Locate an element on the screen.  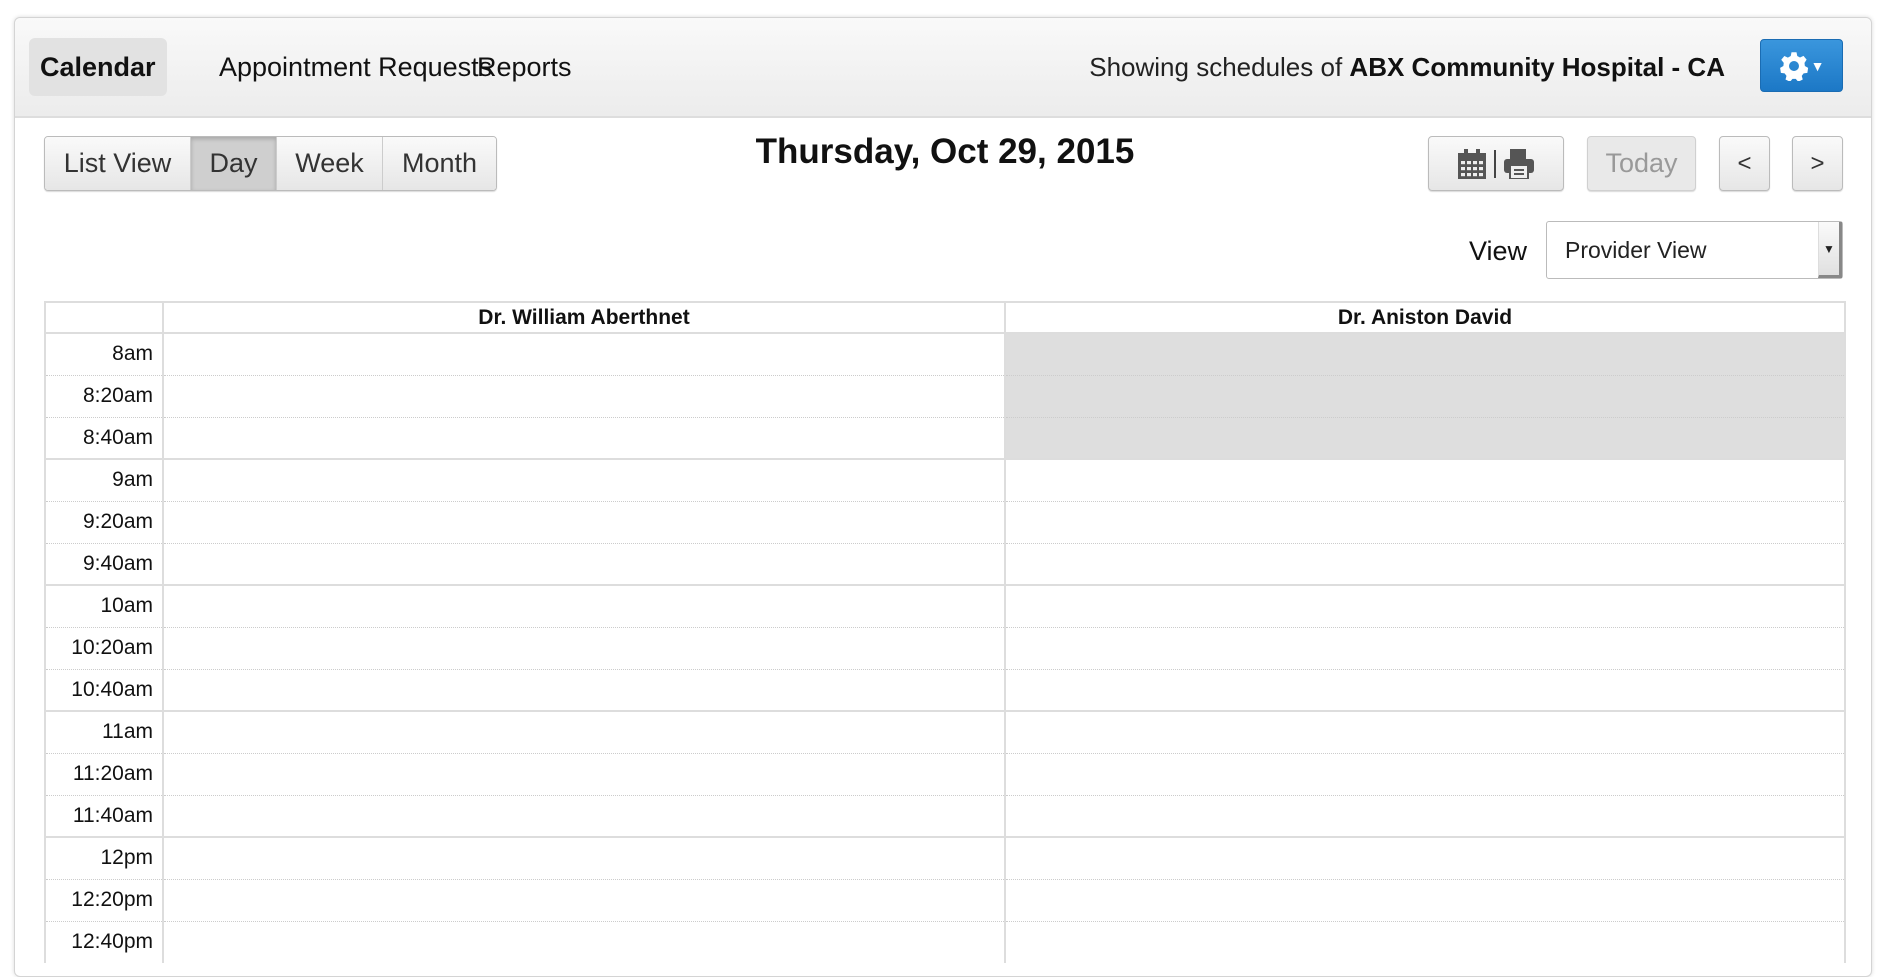
provider-header: Dr. Aniston David is located at coordinates (1425, 317).